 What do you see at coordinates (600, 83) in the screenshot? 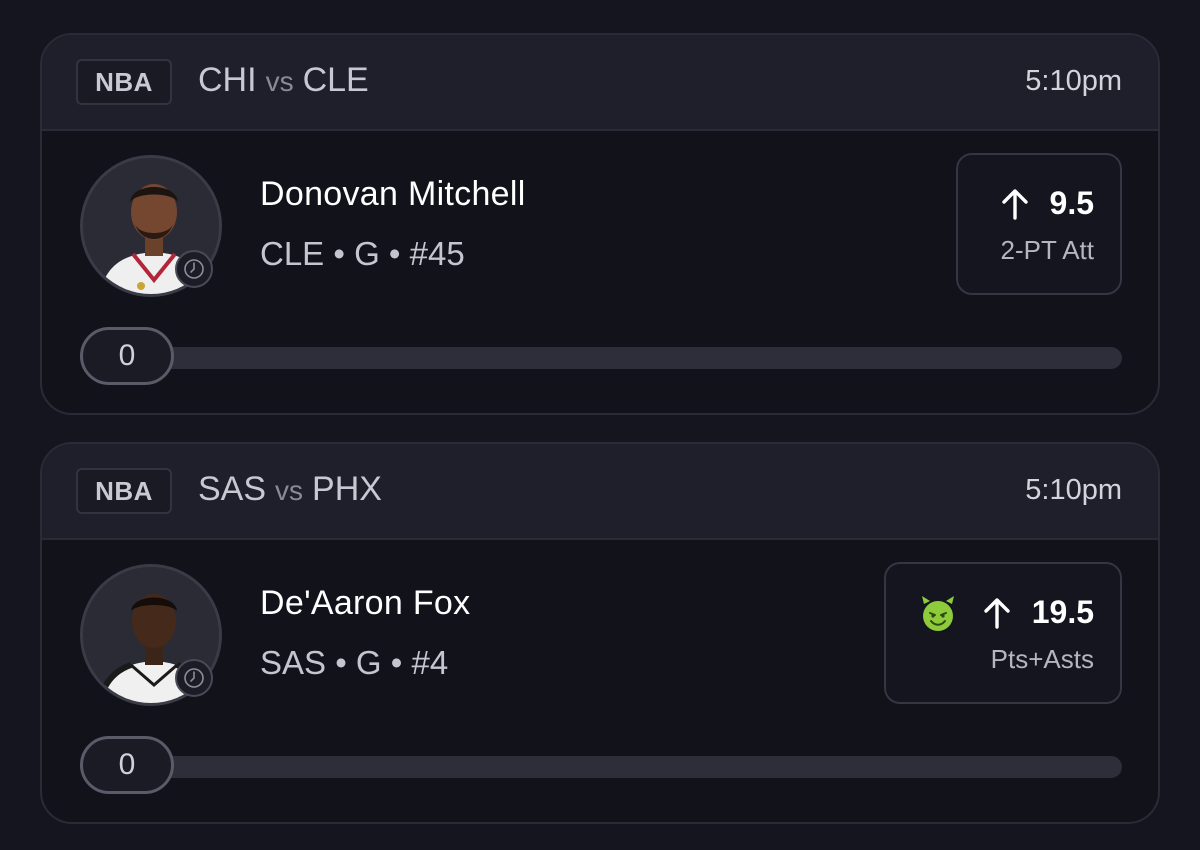
I see `card-header: NBA CHI vs CLE 5:10pm` at bounding box center [600, 83].